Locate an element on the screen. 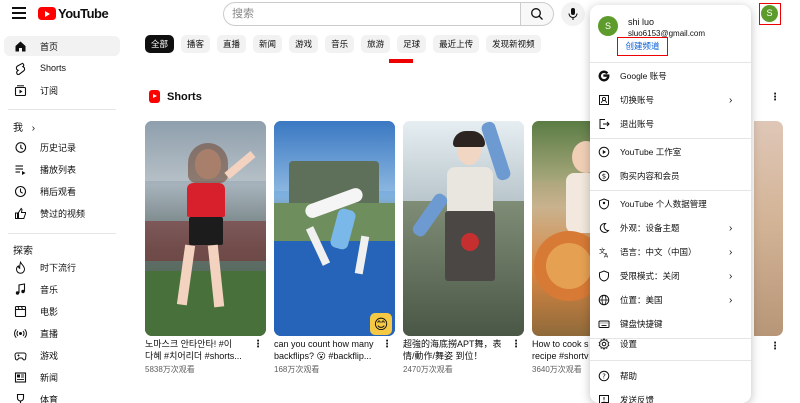 This screenshot has width=800, height=403. menu-item-your-data: YouTube 个人数据管理 is located at coordinates (670, 204).